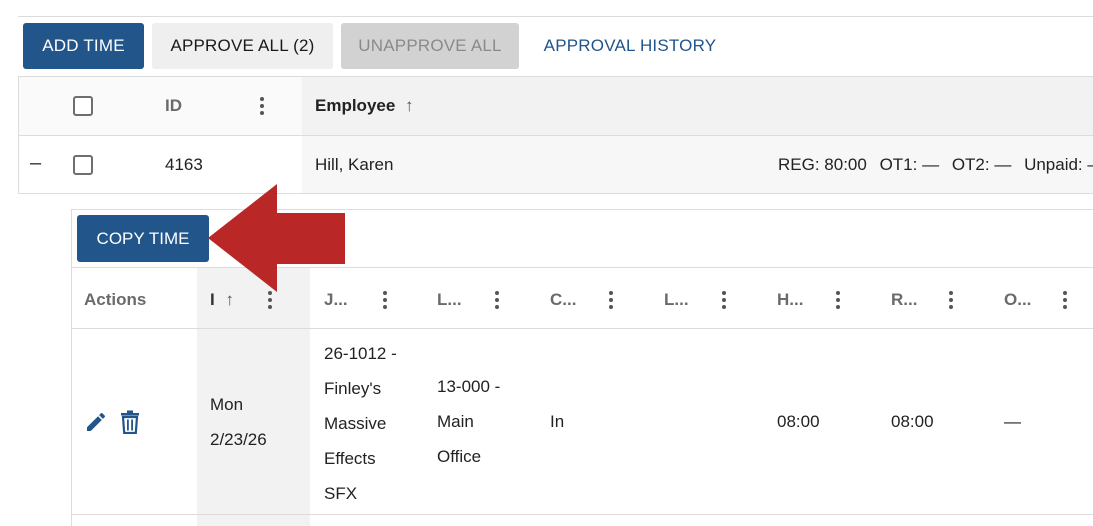 The image size is (1093, 526). I want to click on employee-header-label: Employee, so click(355, 105).